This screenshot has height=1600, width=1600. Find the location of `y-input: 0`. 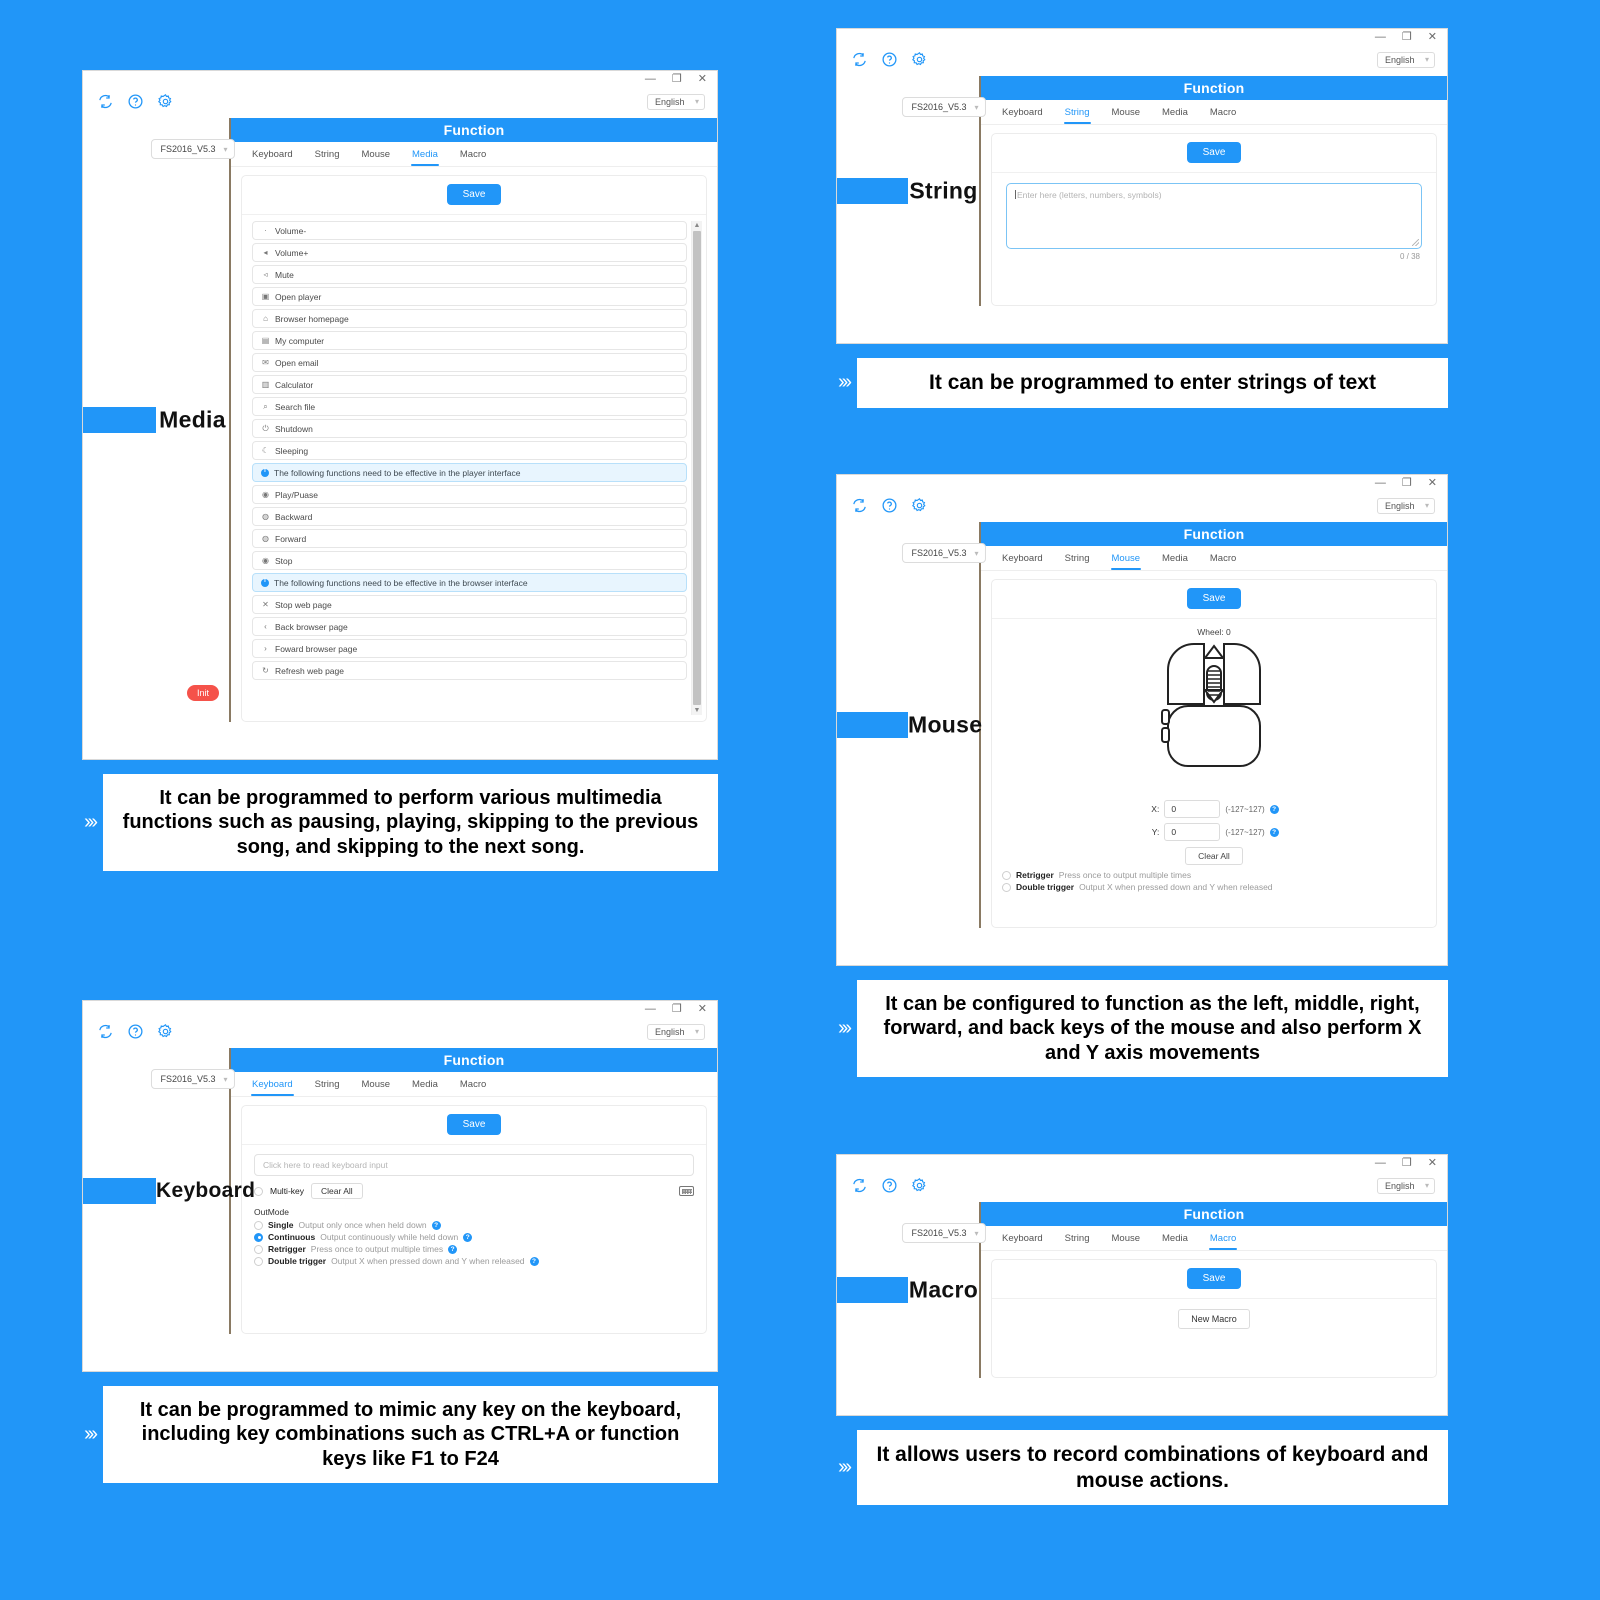

y-input: 0 is located at coordinates (1192, 832).